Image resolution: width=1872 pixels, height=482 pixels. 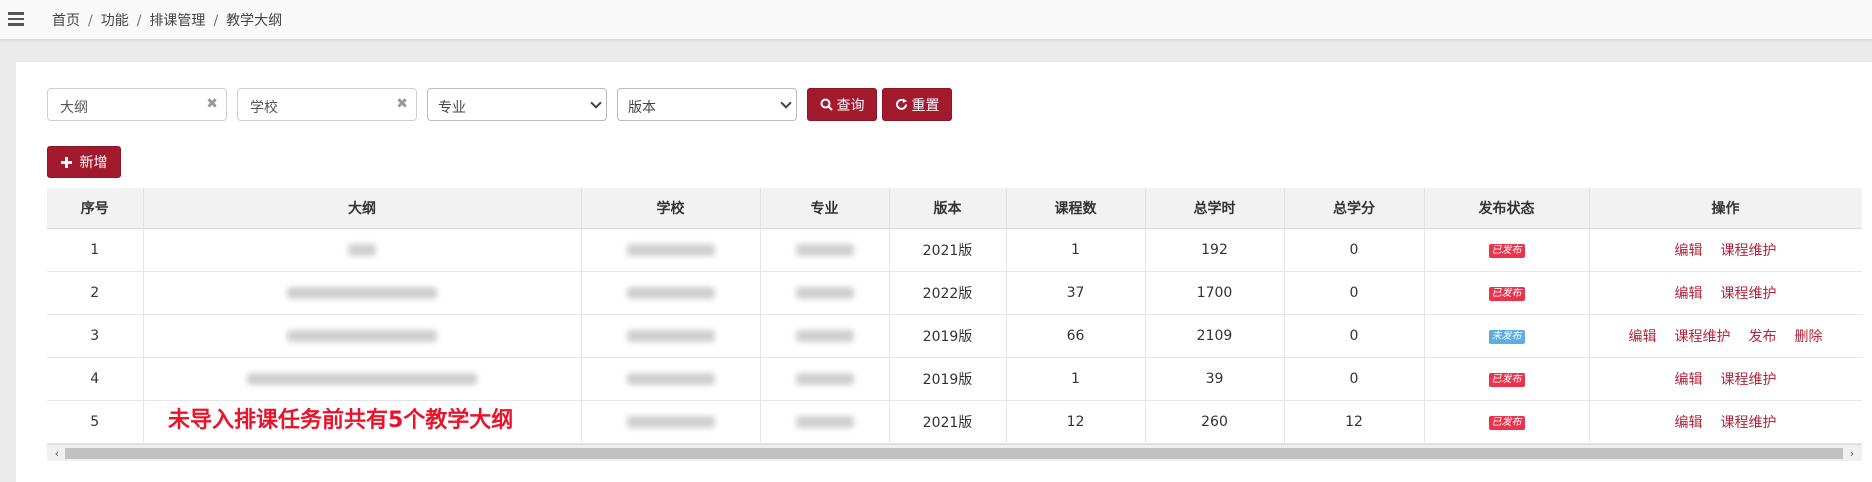 I want to click on table-row: 4 2019版 1 39 0 已发布 编辑 课程维护, so click(x=954, y=379).